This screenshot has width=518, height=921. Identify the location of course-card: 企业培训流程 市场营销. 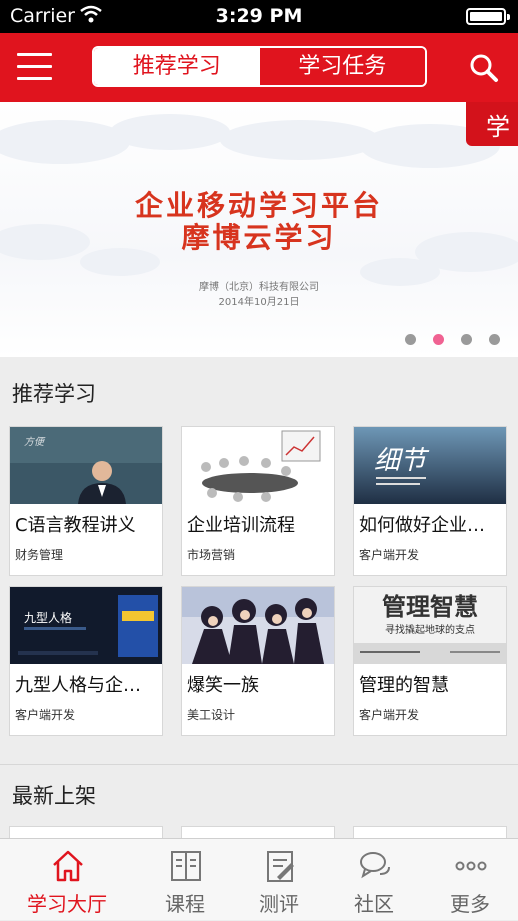
(258, 501).